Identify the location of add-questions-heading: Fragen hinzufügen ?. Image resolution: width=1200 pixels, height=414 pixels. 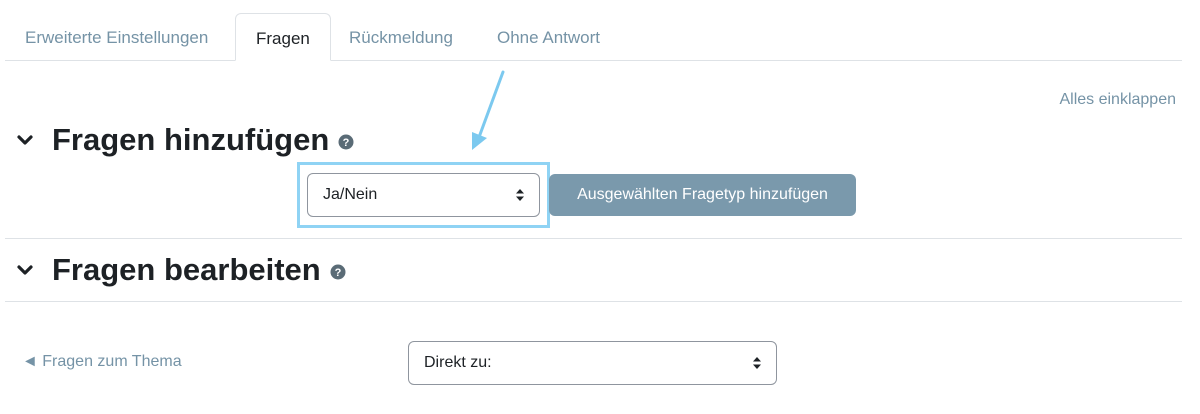
(184, 140).